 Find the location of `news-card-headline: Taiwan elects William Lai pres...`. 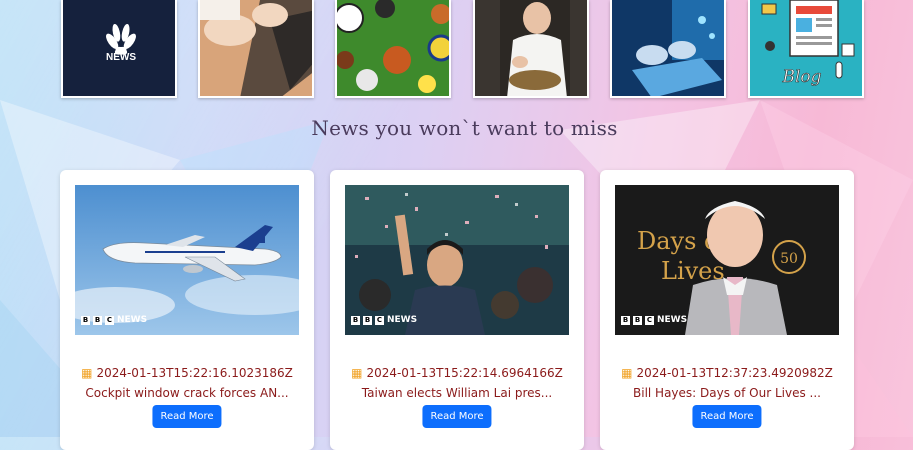

news-card-headline: Taiwan elects William Lai pres... is located at coordinates (457, 393).